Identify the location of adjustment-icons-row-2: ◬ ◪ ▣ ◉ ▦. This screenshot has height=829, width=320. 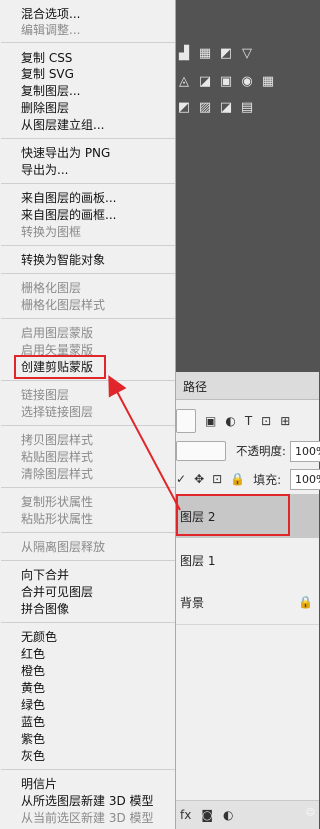
(226, 82).